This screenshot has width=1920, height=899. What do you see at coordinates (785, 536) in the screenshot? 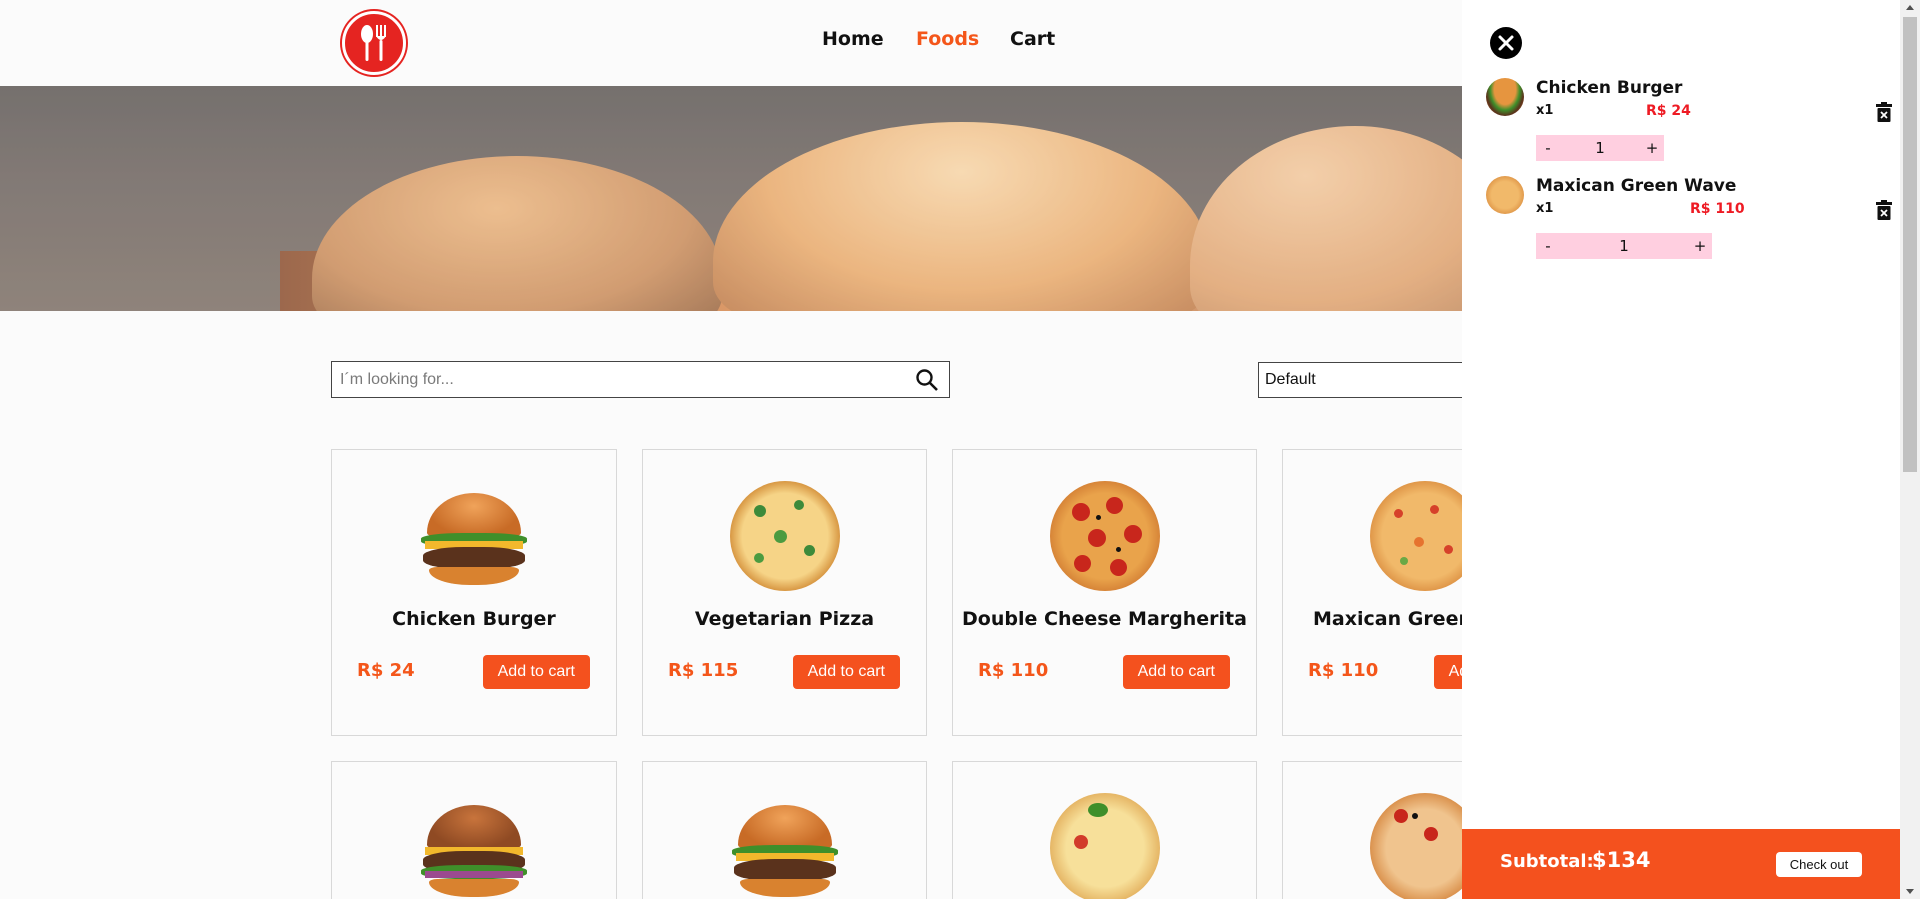
I see `vegetarian-pizza-image` at bounding box center [785, 536].